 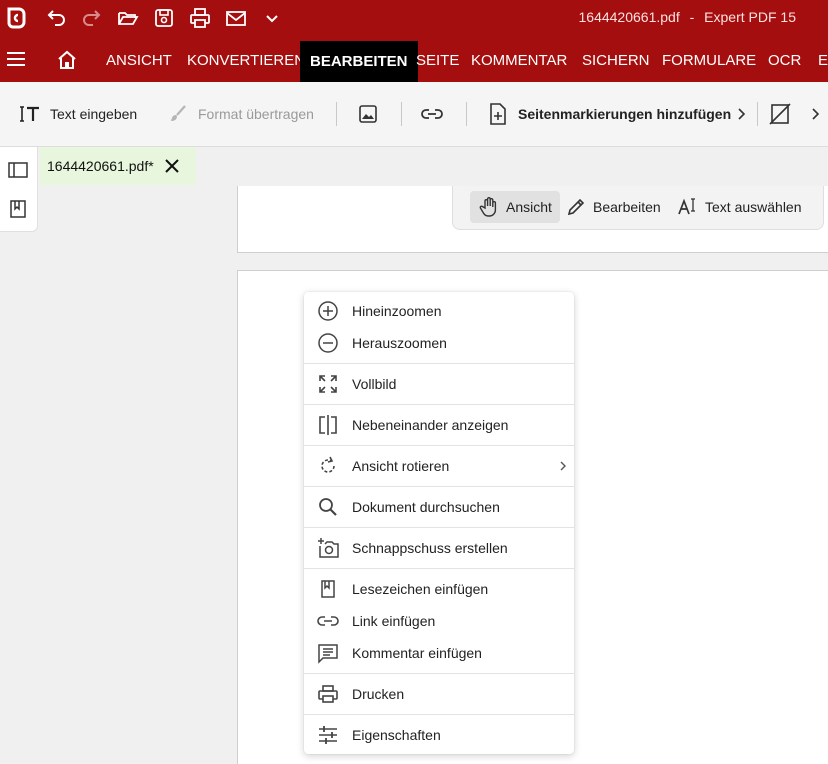 What do you see at coordinates (178, 114) in the screenshot?
I see `paintbrush-icon` at bounding box center [178, 114].